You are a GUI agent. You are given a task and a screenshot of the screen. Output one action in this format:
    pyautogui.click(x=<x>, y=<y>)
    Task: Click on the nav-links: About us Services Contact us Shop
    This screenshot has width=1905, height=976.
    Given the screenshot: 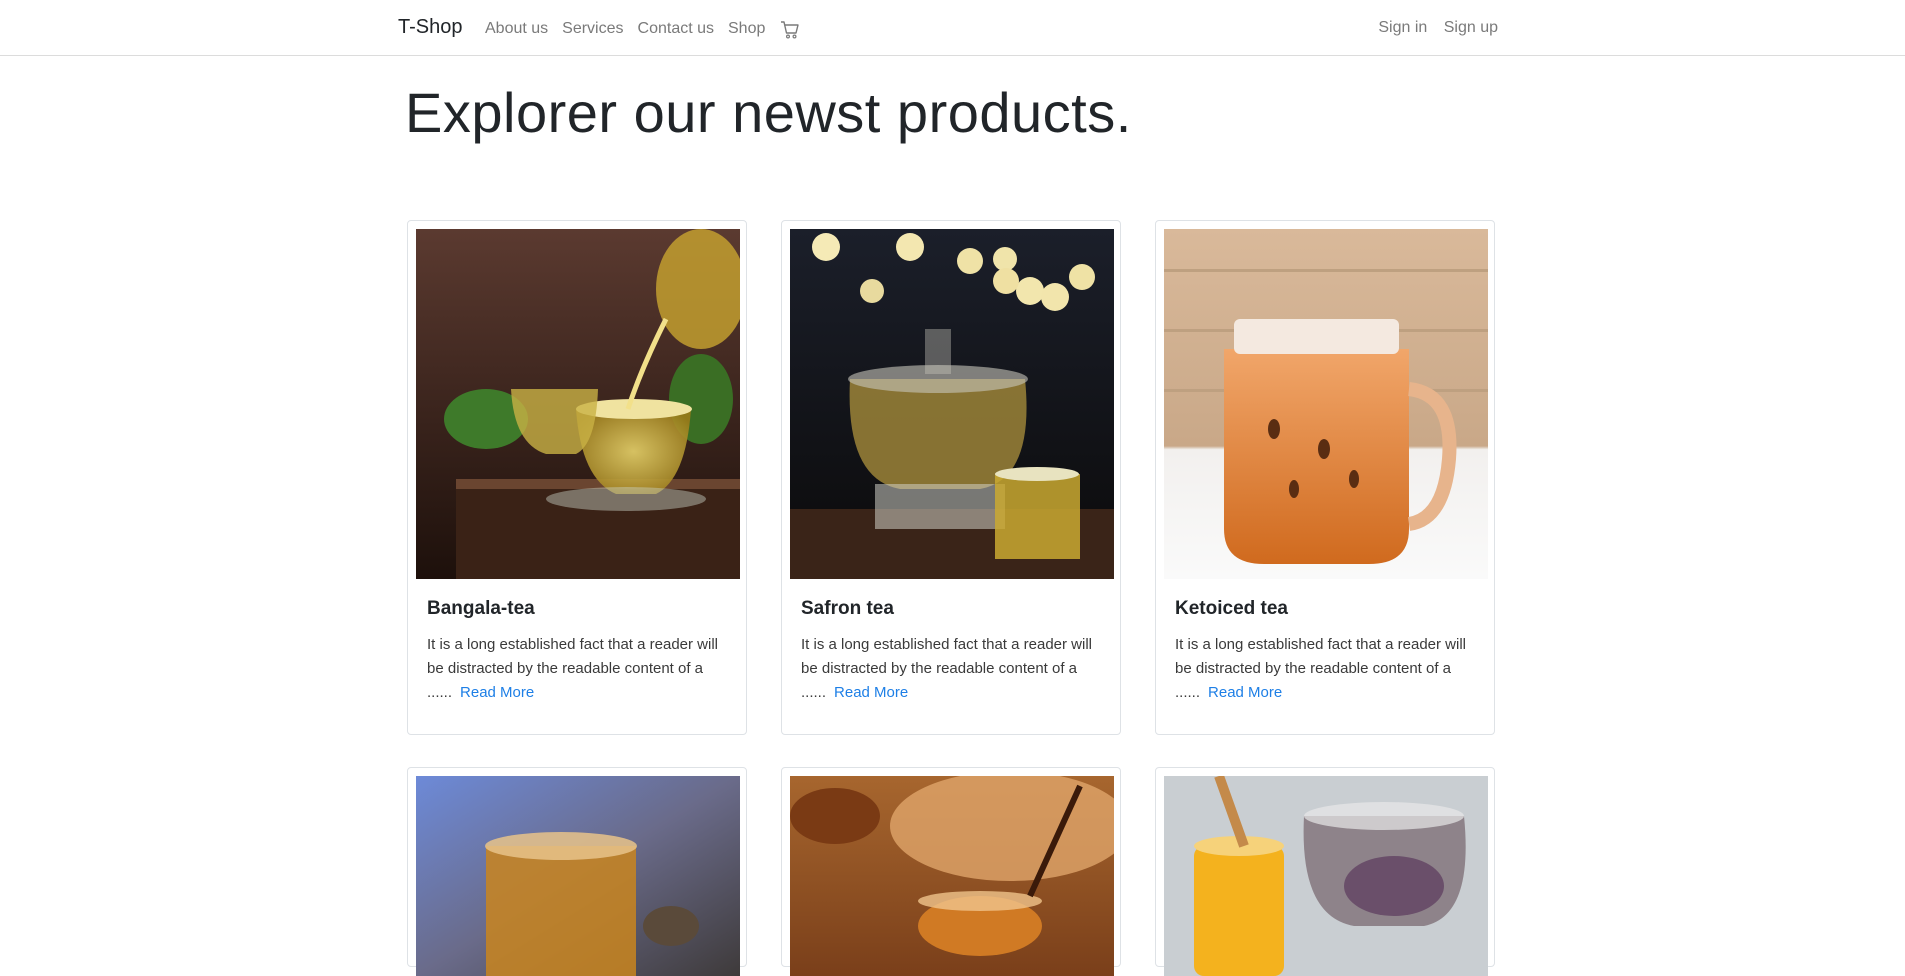 What is the action you would take?
    pyautogui.click(x=642, y=29)
    